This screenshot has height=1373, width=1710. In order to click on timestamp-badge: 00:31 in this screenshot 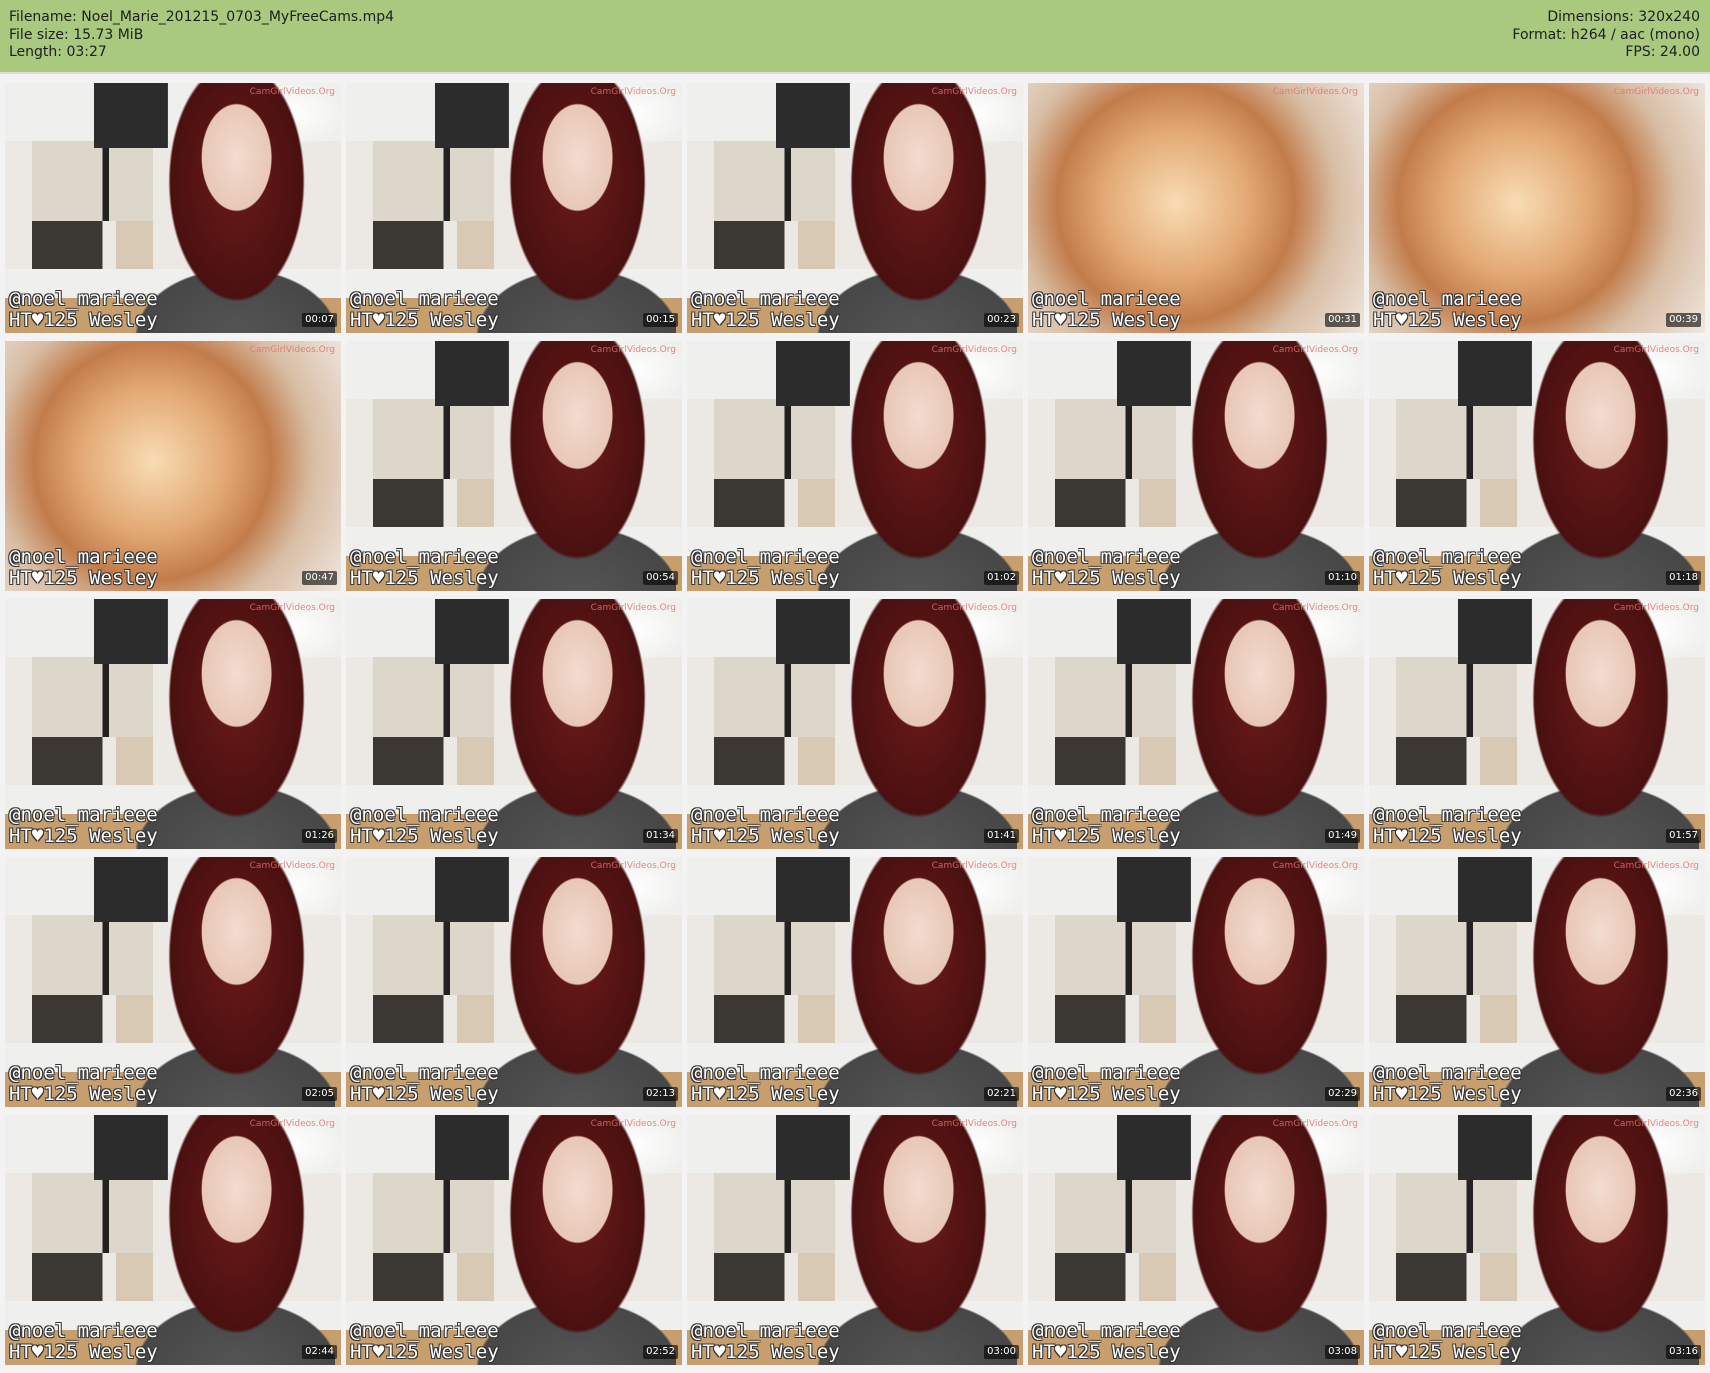, I will do `click(1342, 320)`.